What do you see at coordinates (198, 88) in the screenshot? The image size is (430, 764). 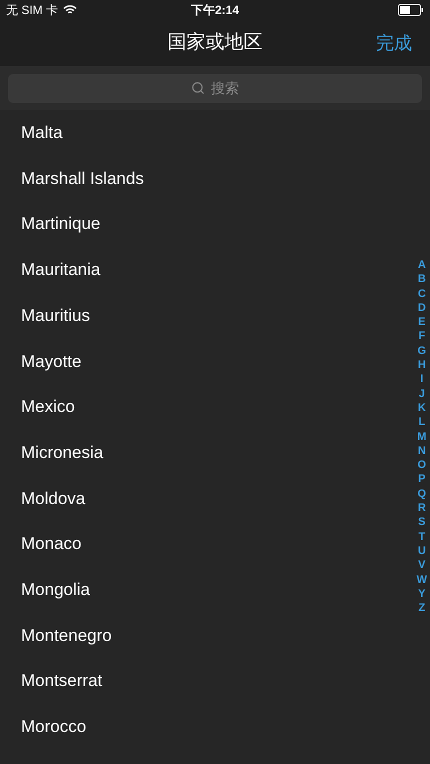 I see `search-icon` at bounding box center [198, 88].